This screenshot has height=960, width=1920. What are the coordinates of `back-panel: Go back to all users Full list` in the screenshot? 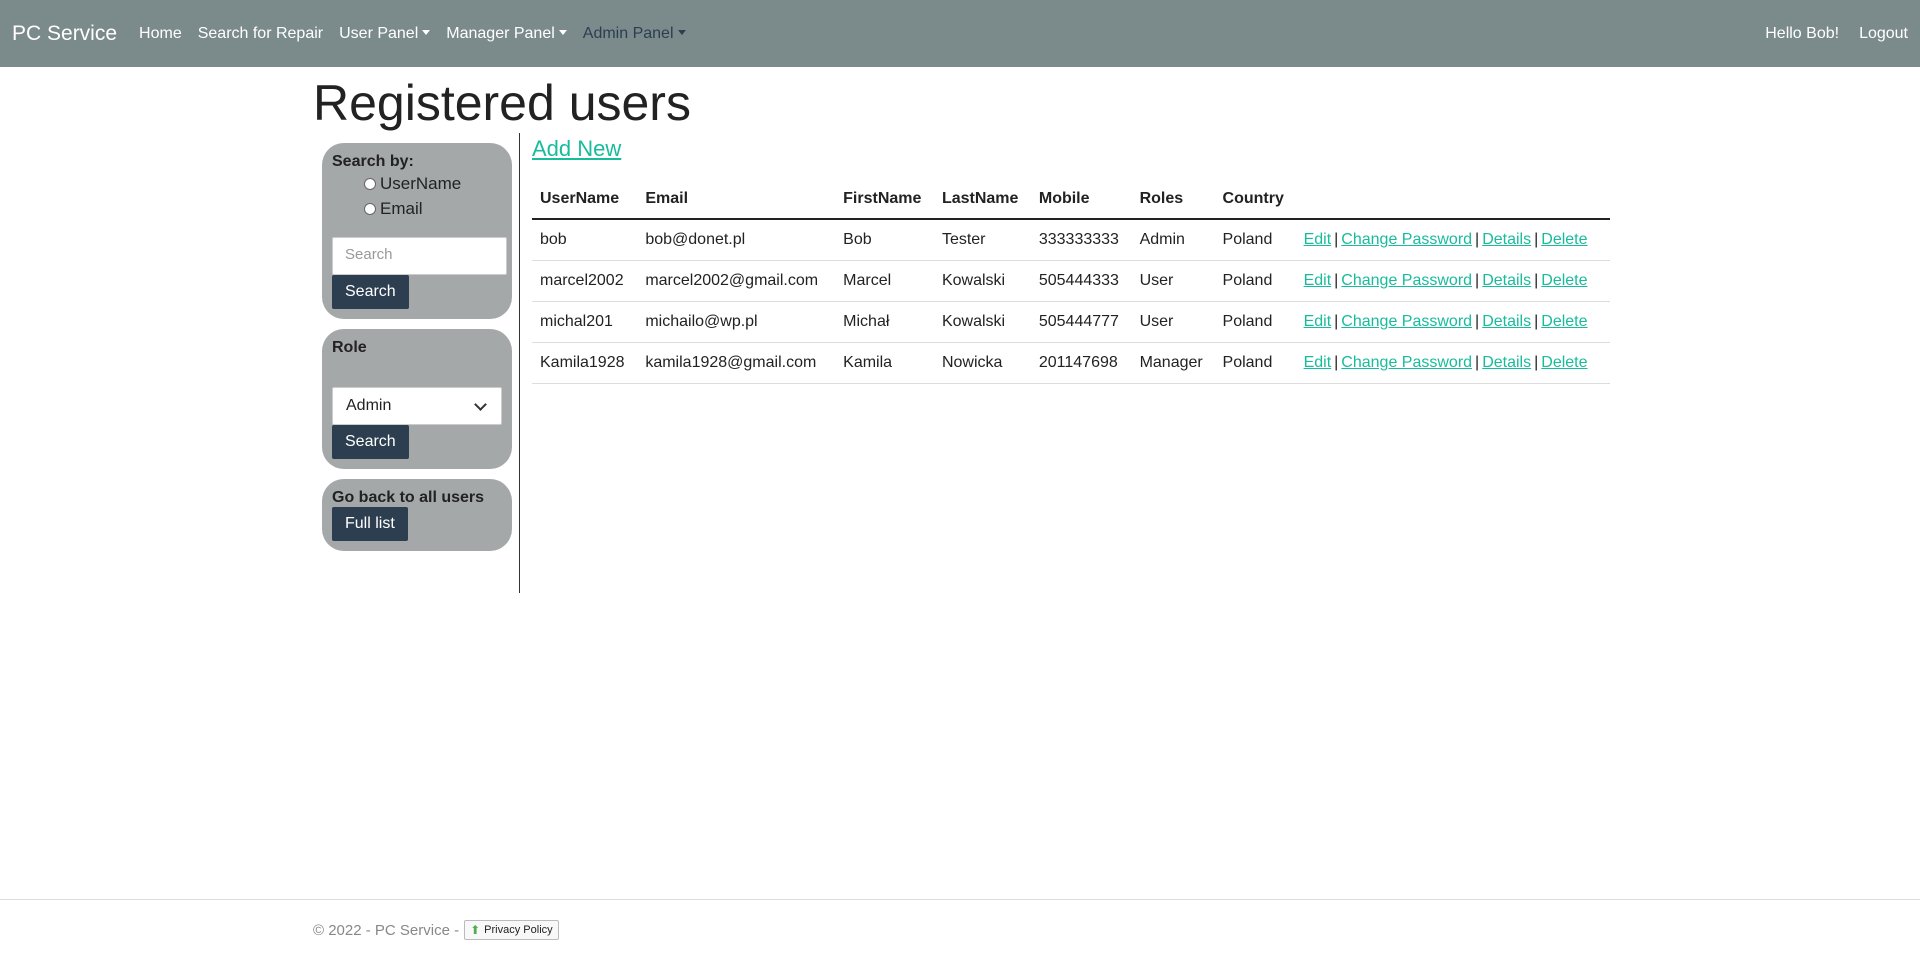 It's located at (417, 515).